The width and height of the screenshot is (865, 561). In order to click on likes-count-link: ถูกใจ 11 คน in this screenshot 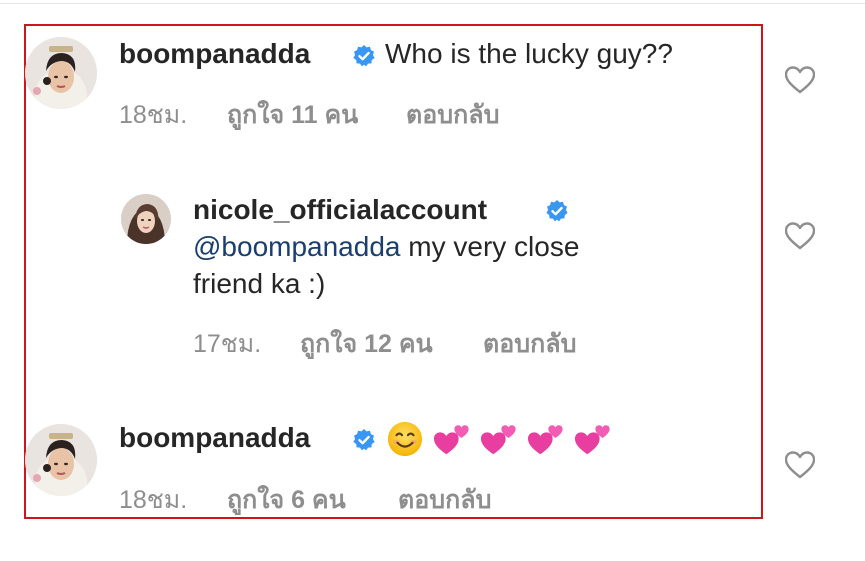, I will do `click(292, 115)`.